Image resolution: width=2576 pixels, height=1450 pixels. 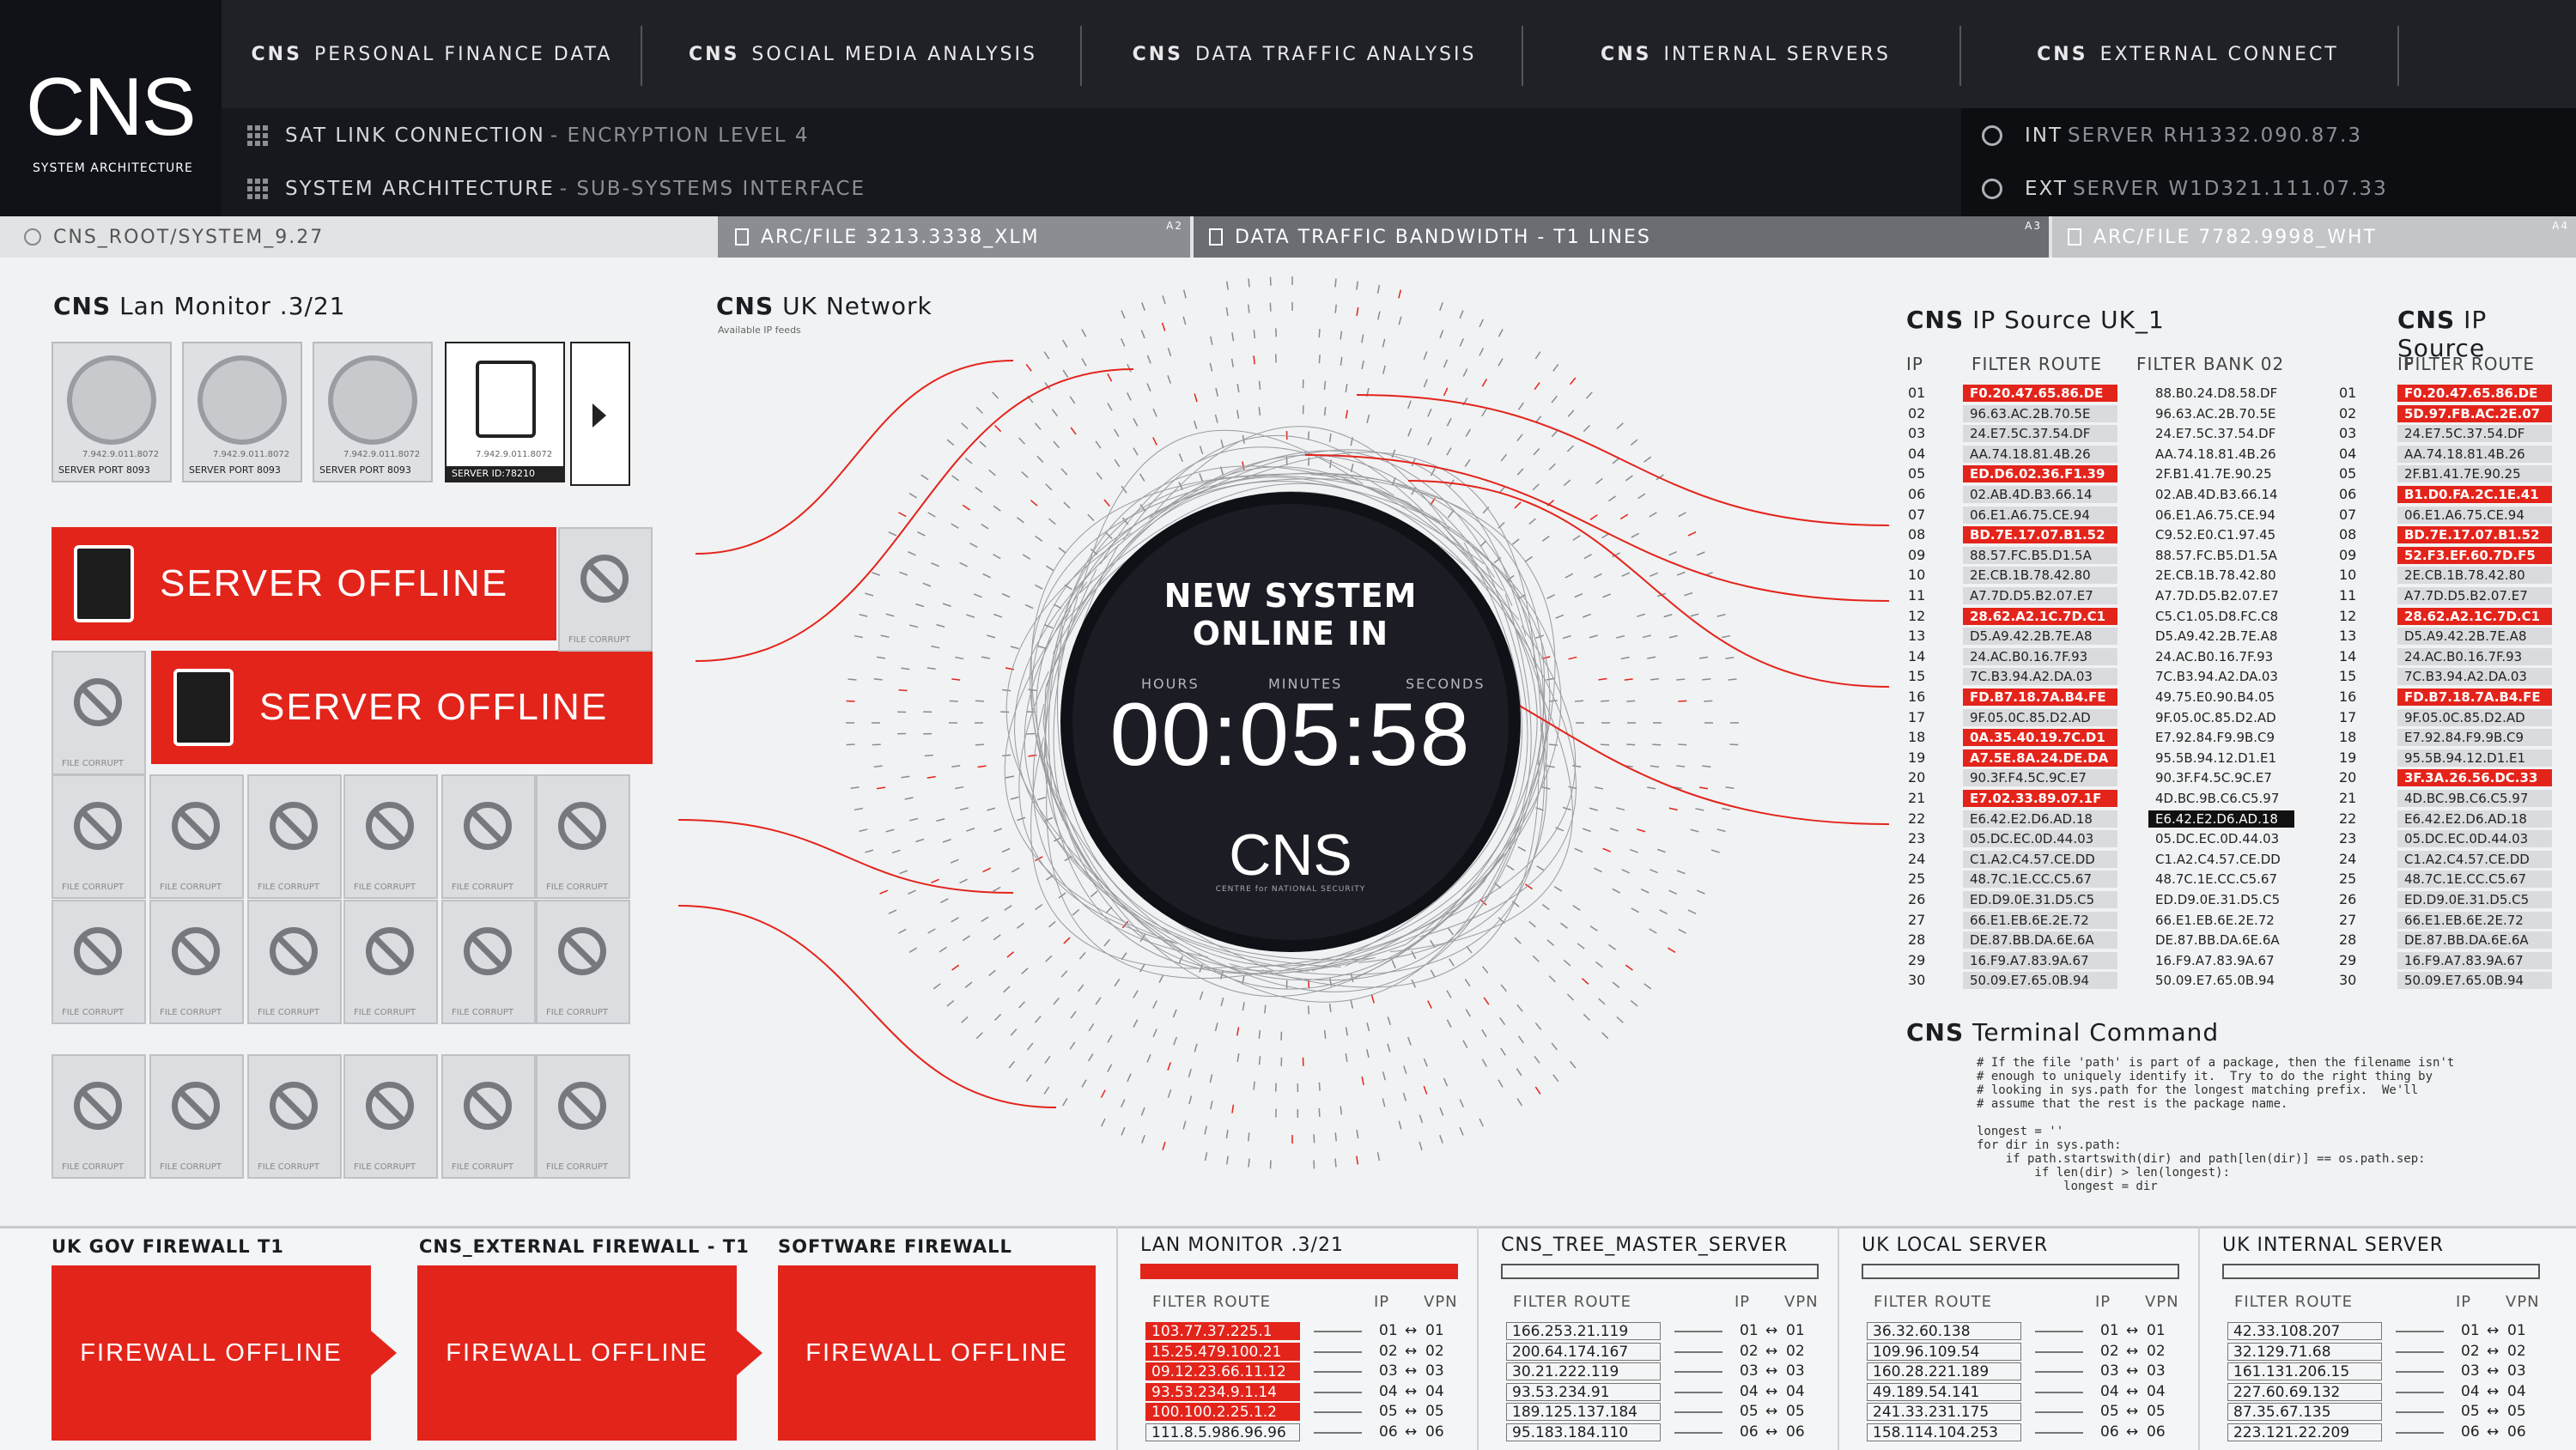 What do you see at coordinates (2474, 595) in the screenshot?
I see `filter-route-cell: A7.7D.D5.B2.07.E7` at bounding box center [2474, 595].